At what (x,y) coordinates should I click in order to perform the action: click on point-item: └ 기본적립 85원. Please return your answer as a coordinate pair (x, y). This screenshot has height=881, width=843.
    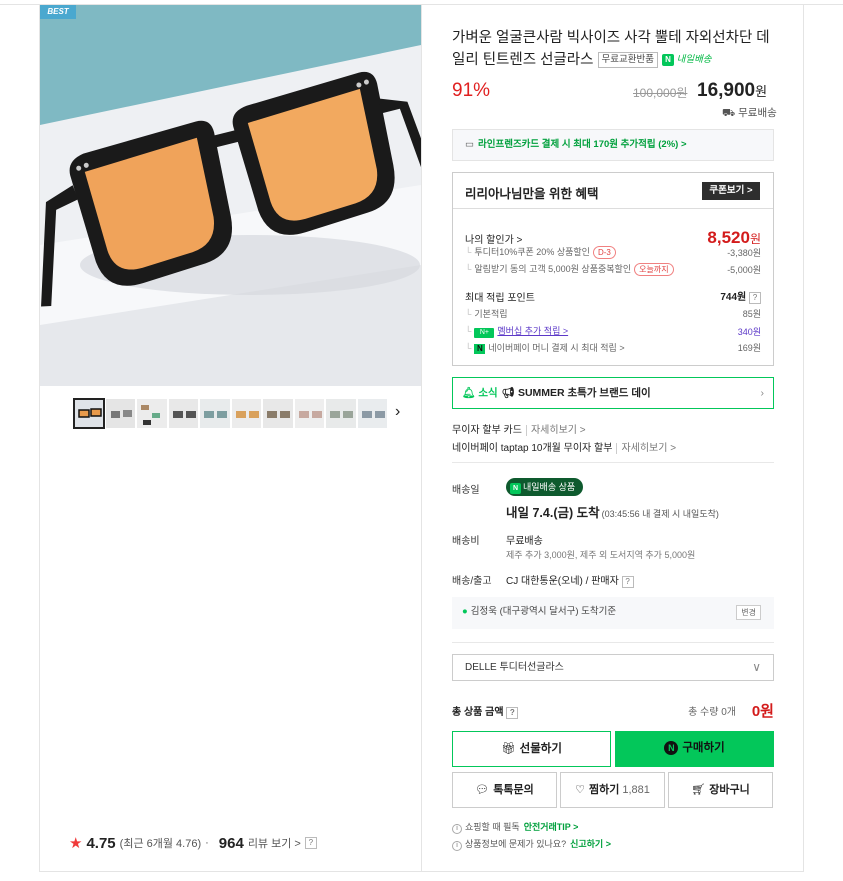
    Looking at the image, I should click on (613, 314).